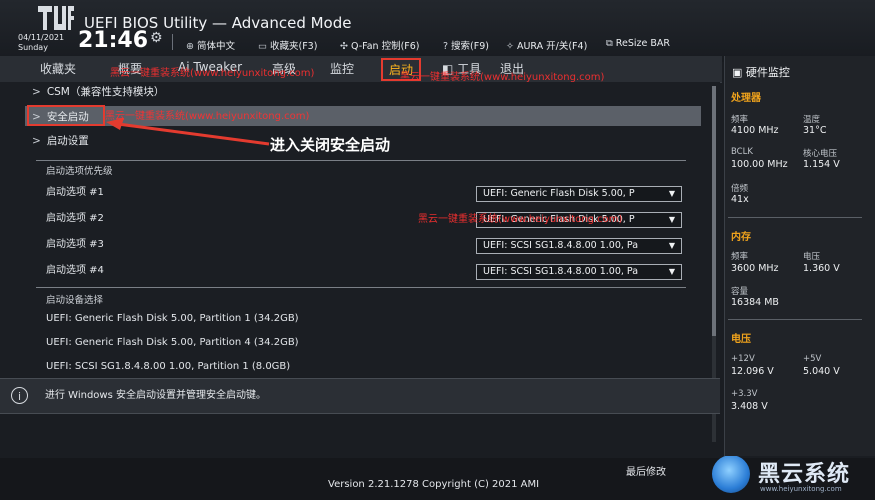  What do you see at coordinates (759, 164) in the screenshot?
I see `cpu-bclk-value: 100.00 MHz` at bounding box center [759, 164].